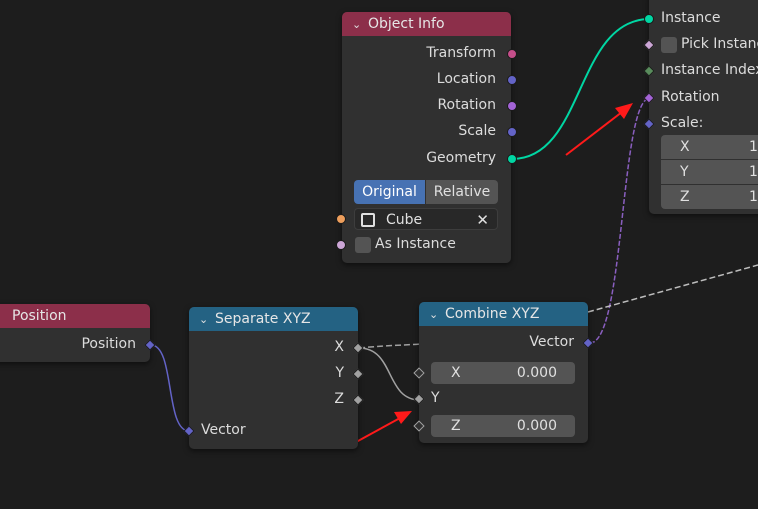 The height and width of the screenshot is (509, 758). I want to click on separate-x-label: X, so click(339, 347).